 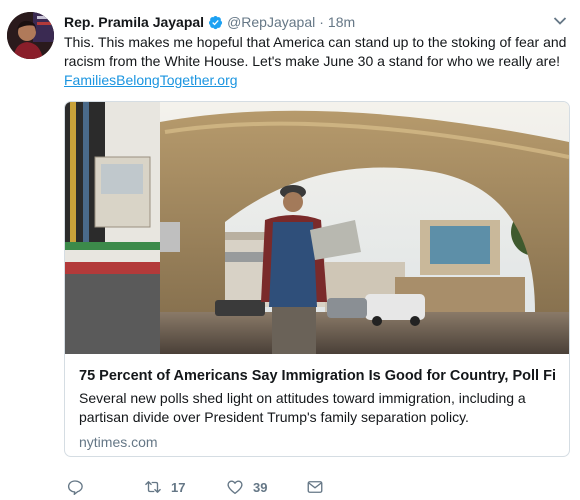 What do you see at coordinates (134, 22) in the screenshot?
I see `author-name: Rep. Pramila Jayapal` at bounding box center [134, 22].